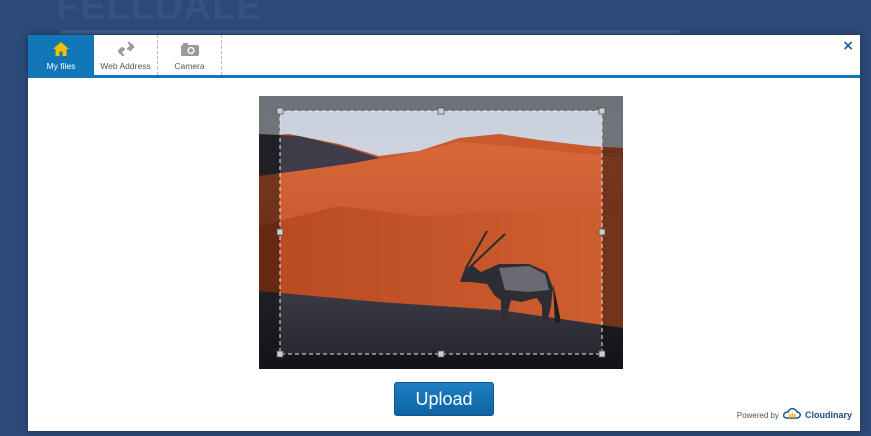 The height and width of the screenshot is (436, 871). I want to click on source-tabs: My files Web Address Camera ×, so click(444, 56).